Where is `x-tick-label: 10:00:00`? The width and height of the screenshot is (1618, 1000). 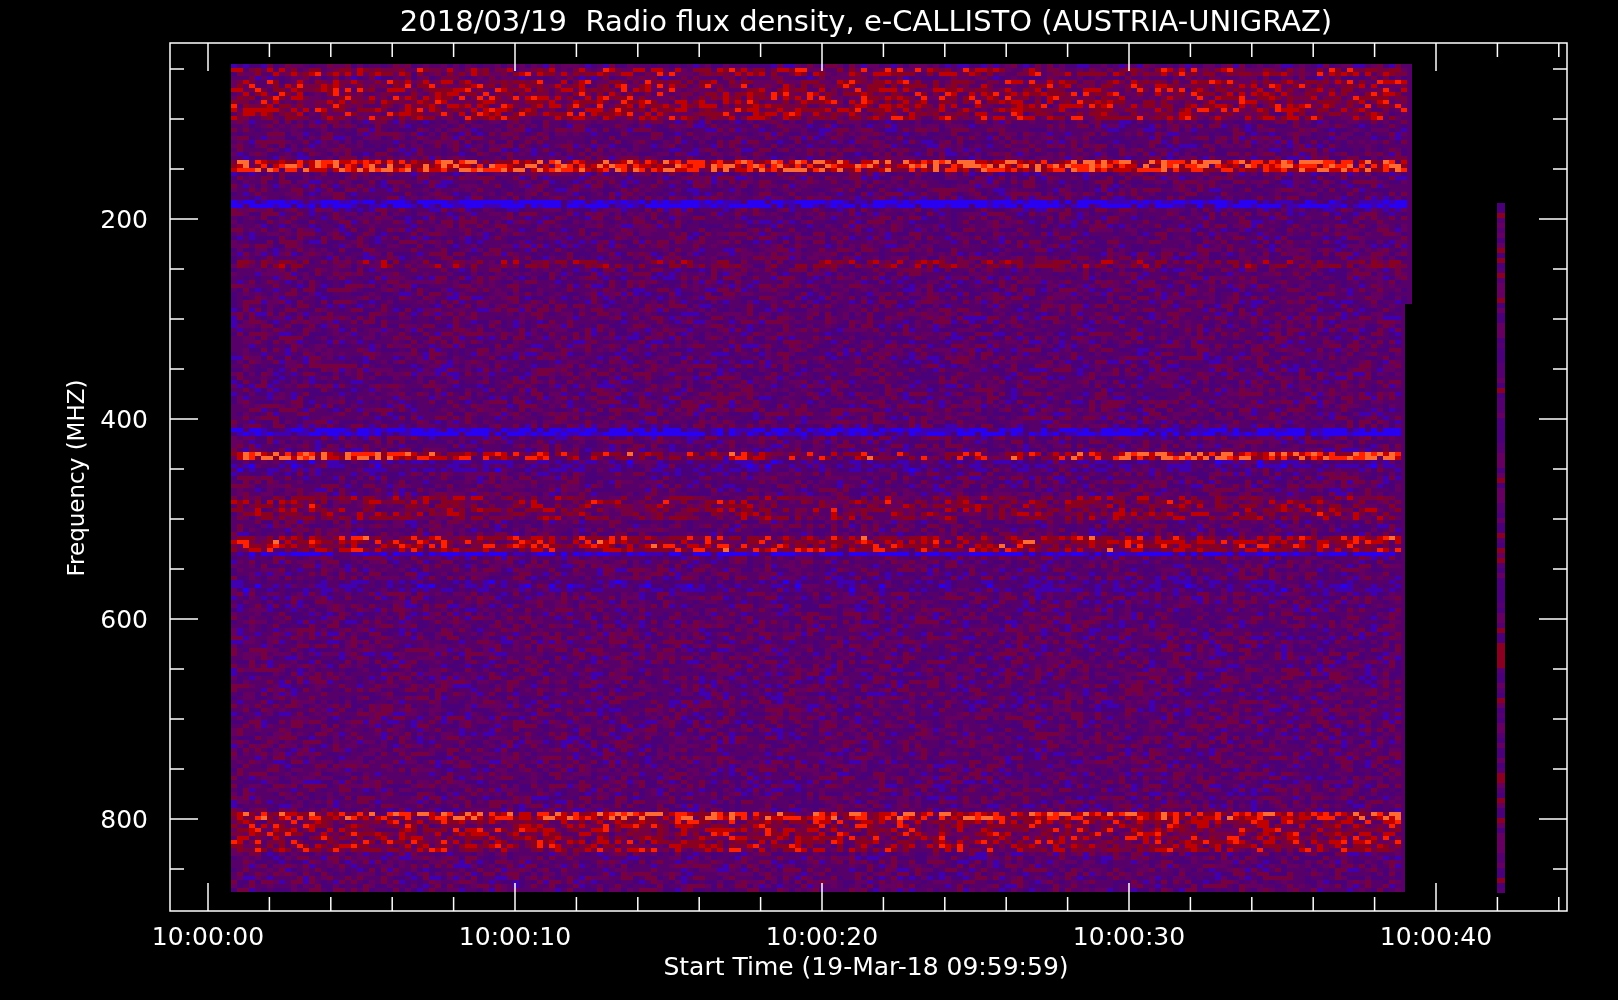
x-tick-label: 10:00:00 is located at coordinates (208, 936).